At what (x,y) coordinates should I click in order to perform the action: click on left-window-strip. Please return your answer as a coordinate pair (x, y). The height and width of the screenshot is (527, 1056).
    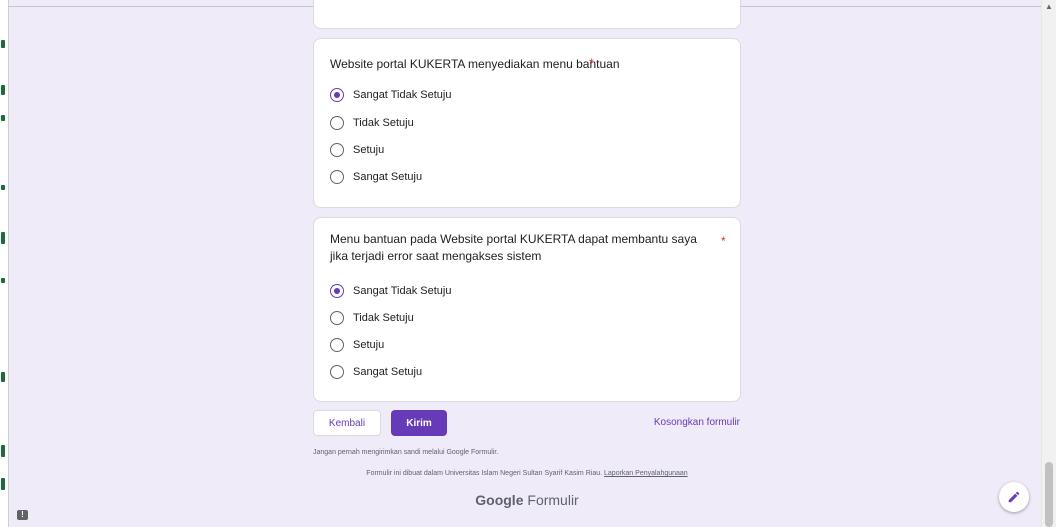
    Looking at the image, I should click on (4, 263).